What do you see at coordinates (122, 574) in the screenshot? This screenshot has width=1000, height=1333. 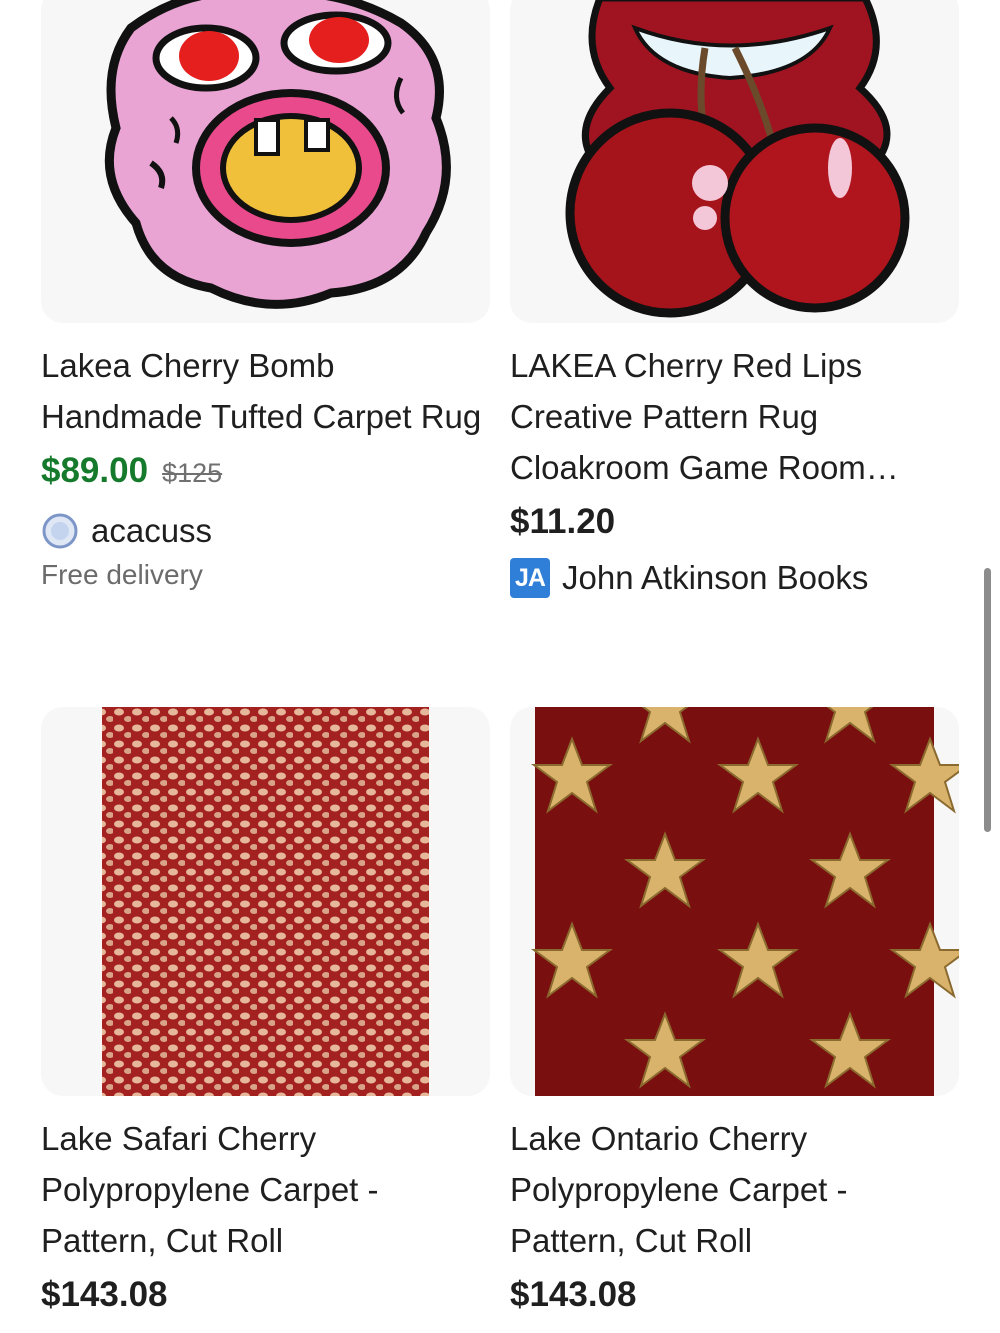 I see `shipping-info: Free delivery` at bounding box center [122, 574].